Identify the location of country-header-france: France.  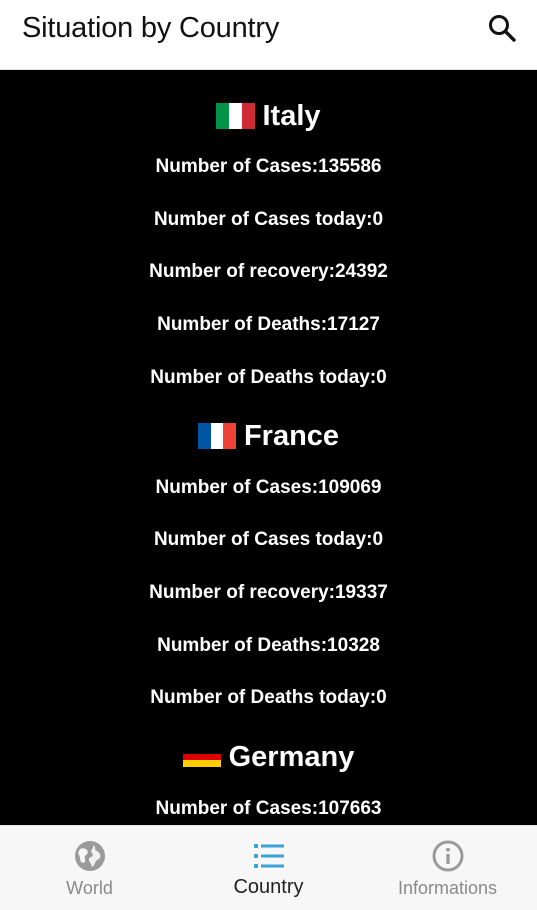
(268, 436).